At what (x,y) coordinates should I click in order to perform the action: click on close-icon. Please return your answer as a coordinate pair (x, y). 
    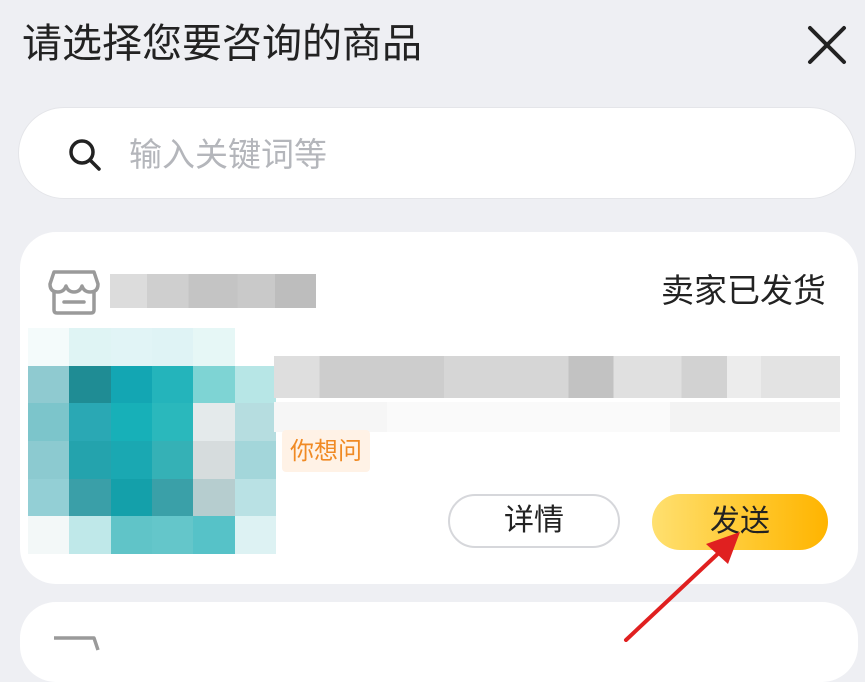
    Looking at the image, I should click on (827, 45).